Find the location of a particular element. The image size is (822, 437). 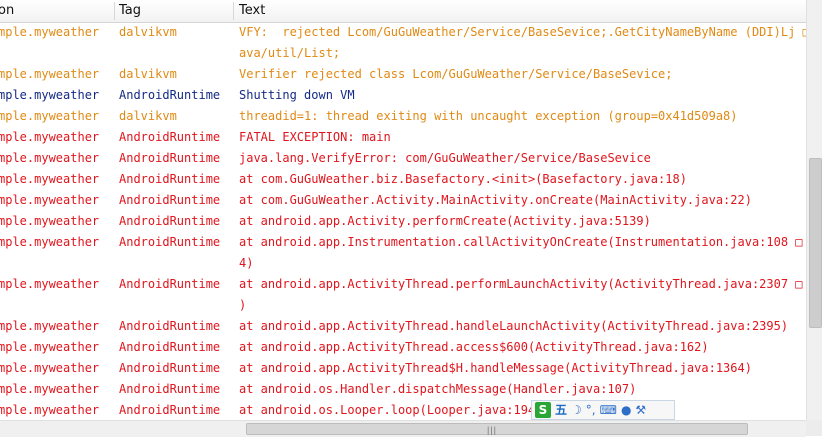

column-header-text: Text is located at coordinates (252, 11).